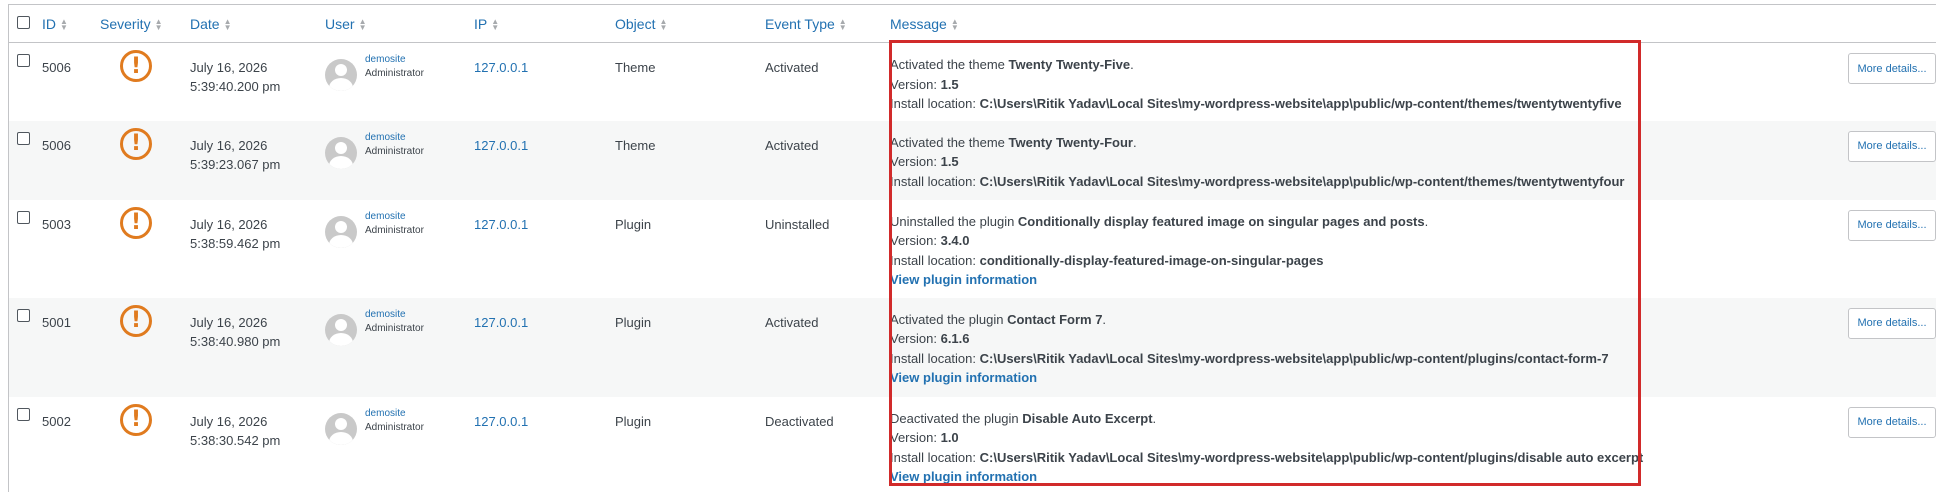 The width and height of the screenshot is (1944, 492). I want to click on column-header-id: ID ▲ ▼, so click(71, 24).